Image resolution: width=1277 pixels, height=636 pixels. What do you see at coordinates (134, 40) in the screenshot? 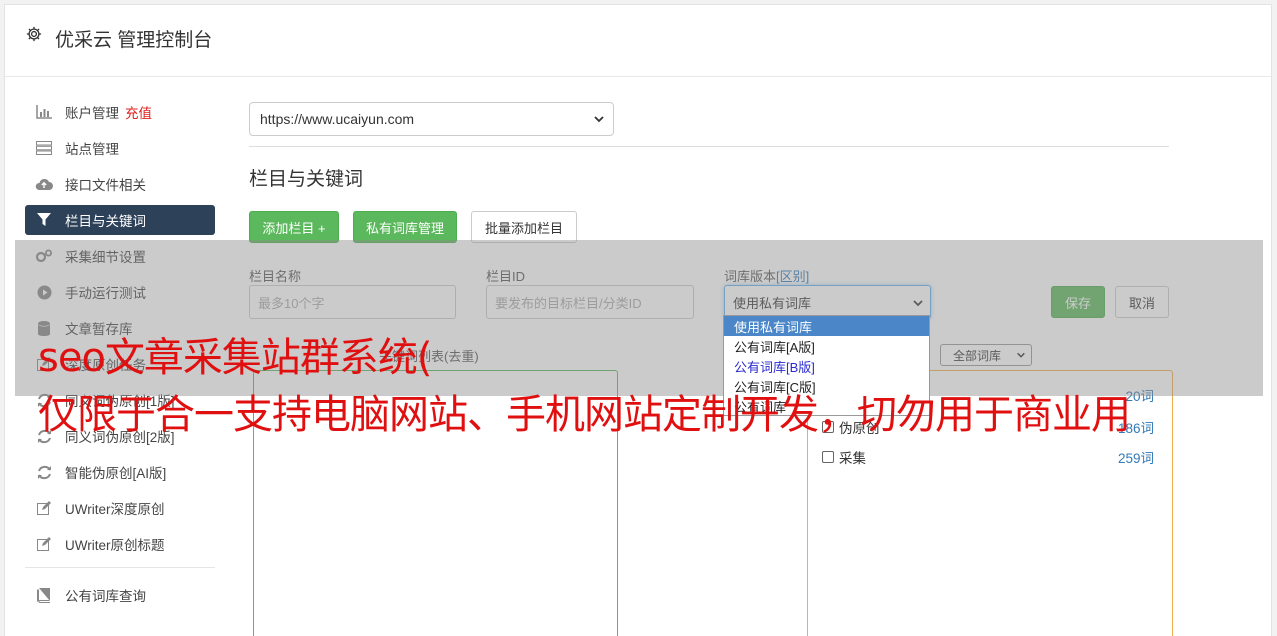
I see `page-title: 优采云 管理控制台` at bounding box center [134, 40].